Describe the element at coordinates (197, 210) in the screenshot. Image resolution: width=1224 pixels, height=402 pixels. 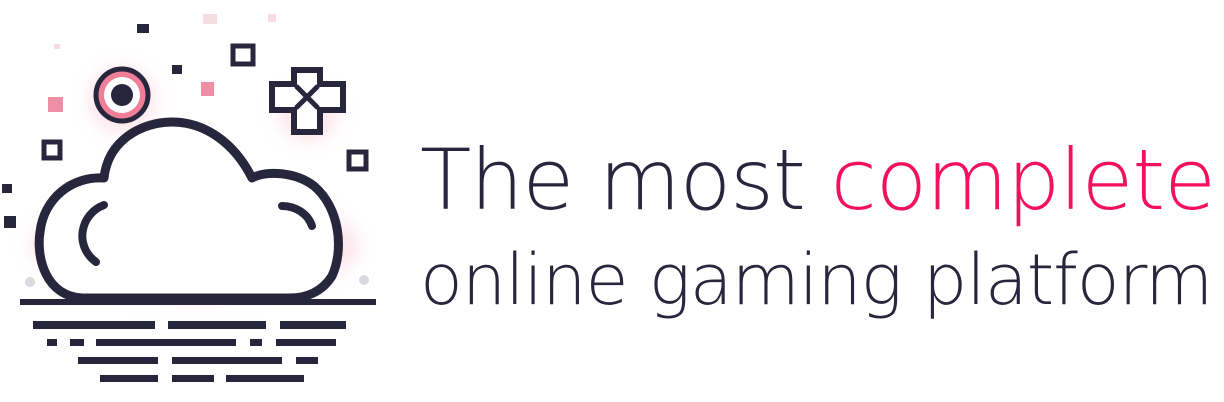
I see `cloud-icon` at that location.